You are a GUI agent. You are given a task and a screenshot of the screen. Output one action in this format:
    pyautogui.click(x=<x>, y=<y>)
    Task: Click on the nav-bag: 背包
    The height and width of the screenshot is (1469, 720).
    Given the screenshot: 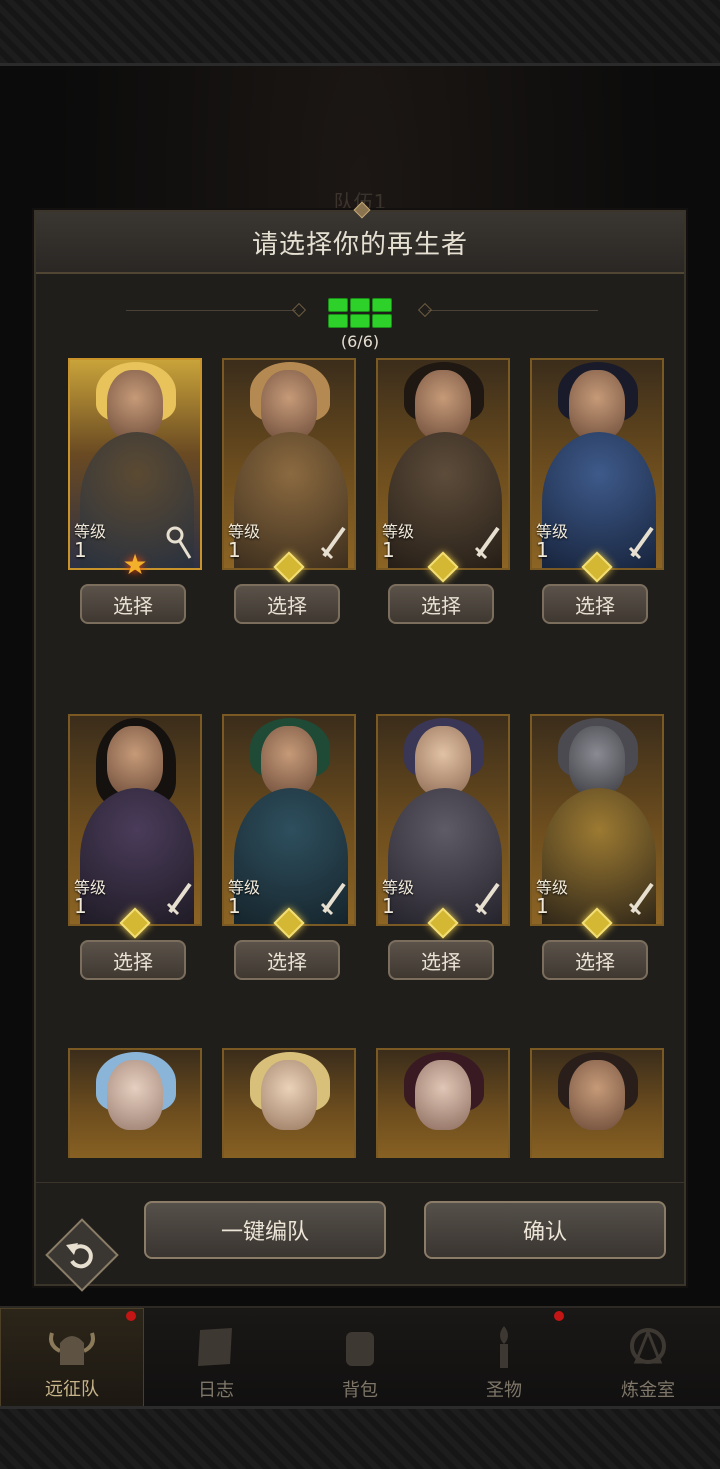 What is the action you would take?
    pyautogui.click(x=360, y=1358)
    